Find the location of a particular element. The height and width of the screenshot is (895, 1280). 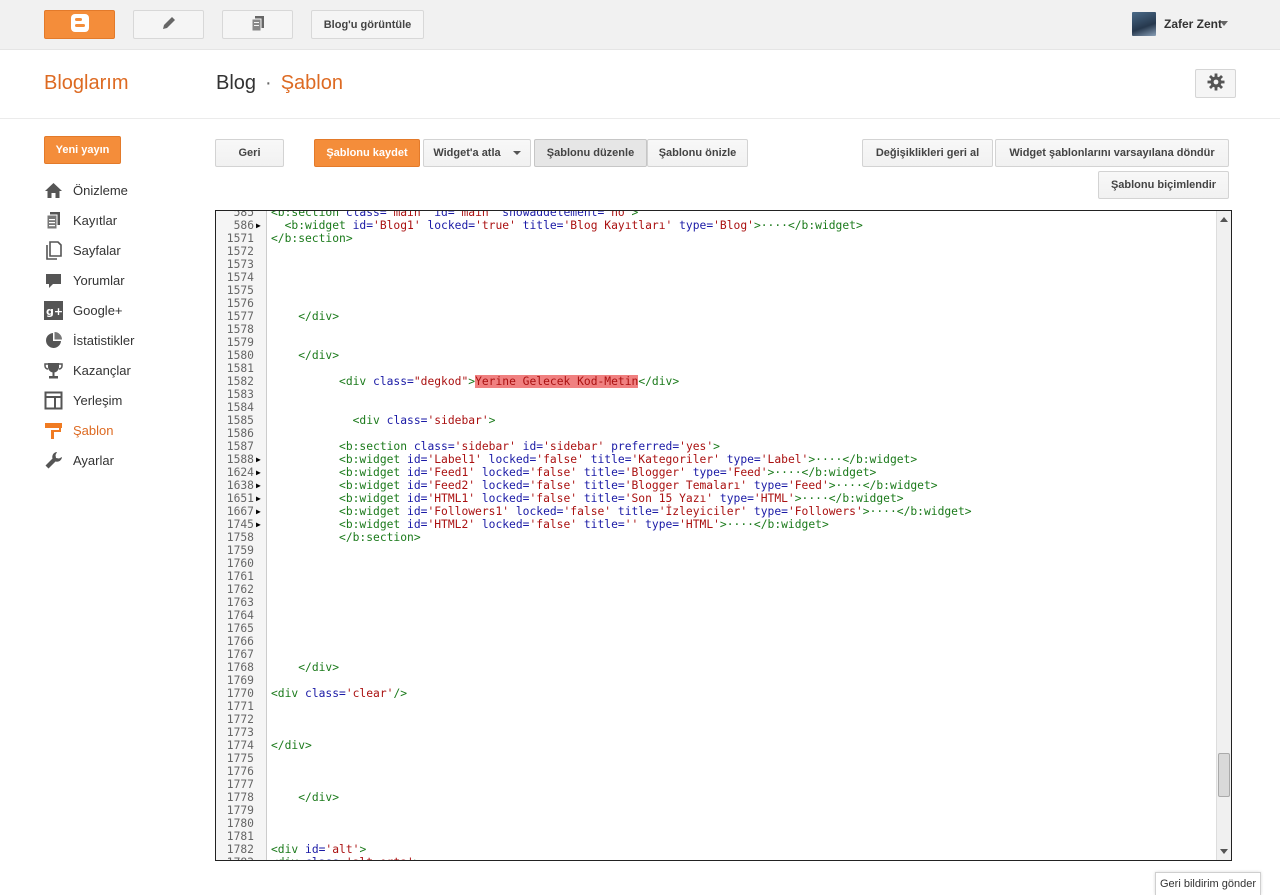

code-line: 1781 is located at coordinates (716, 836).